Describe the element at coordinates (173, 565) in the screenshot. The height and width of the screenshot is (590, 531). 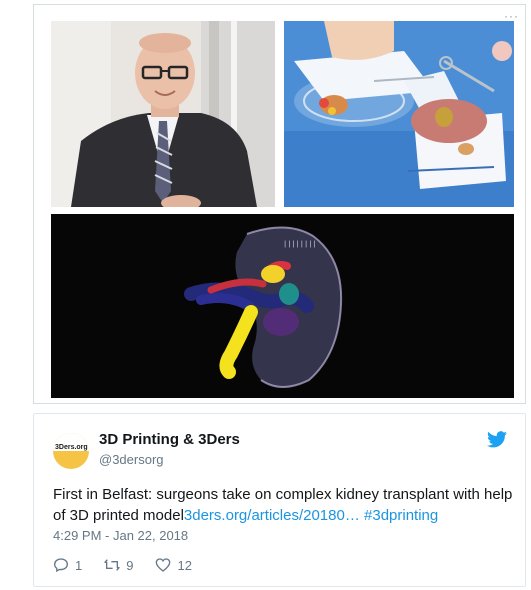
I see `like-button: 12` at that location.